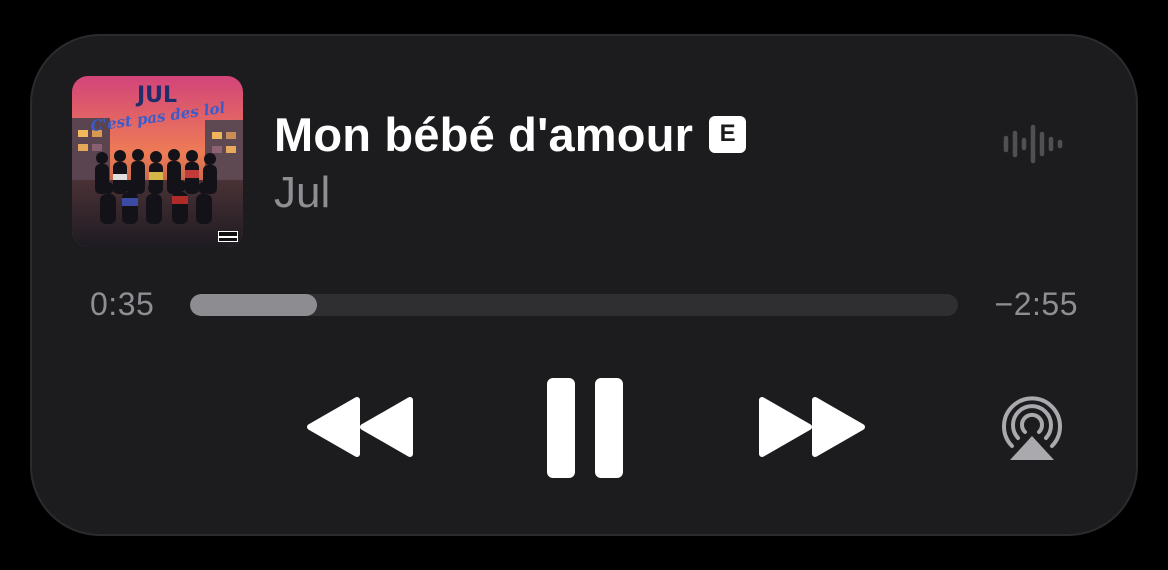 This screenshot has height=570, width=1168. What do you see at coordinates (302, 193) in the screenshot?
I see `artist-name: Jul` at bounding box center [302, 193].